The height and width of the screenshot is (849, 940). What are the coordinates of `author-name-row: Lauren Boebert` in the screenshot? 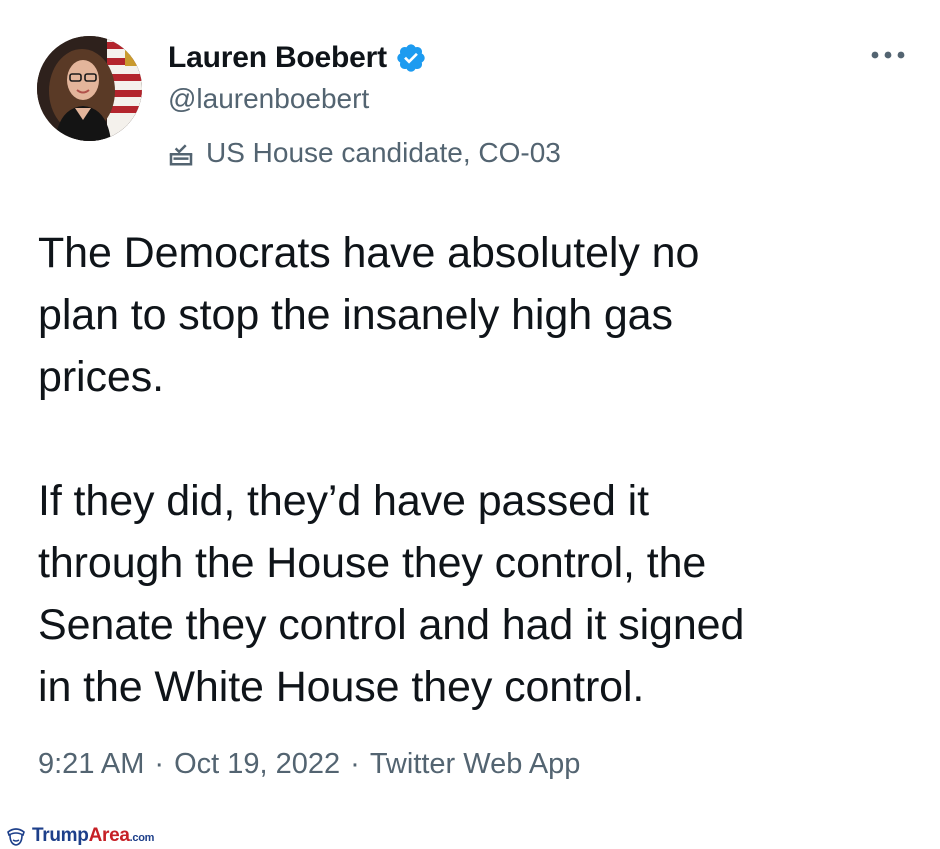 It's located at (297, 58).